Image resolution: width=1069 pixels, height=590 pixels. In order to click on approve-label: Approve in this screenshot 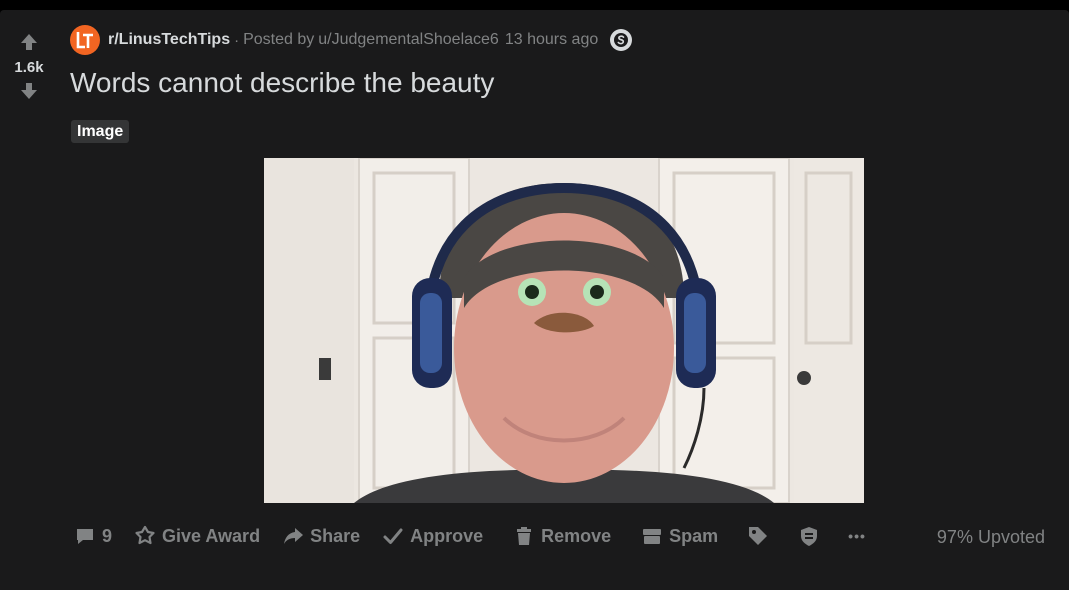, I will do `click(447, 535)`.